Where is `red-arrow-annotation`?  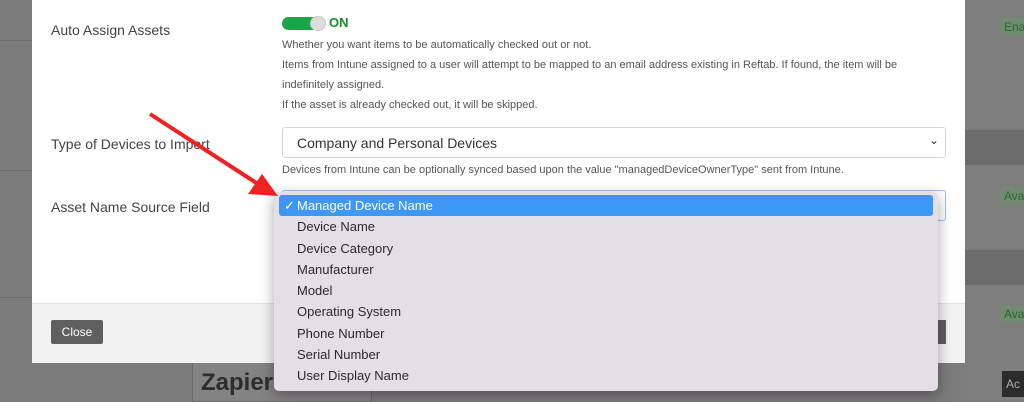
red-arrow-annotation is located at coordinates (213, 154).